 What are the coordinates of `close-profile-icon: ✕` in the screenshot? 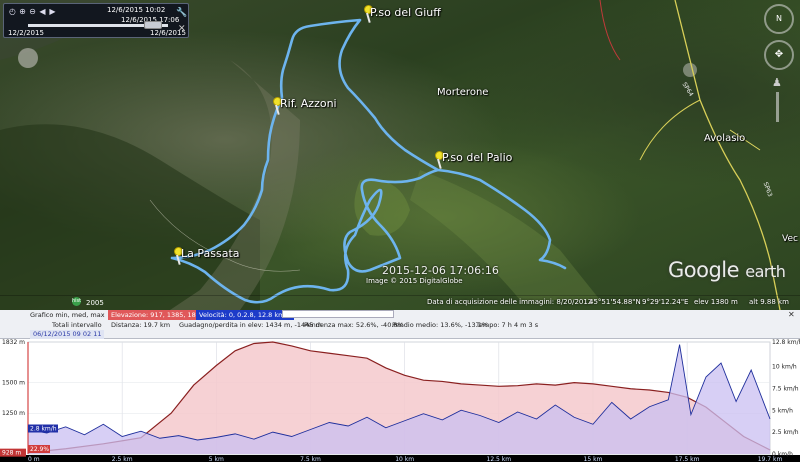 It's located at (791, 314).